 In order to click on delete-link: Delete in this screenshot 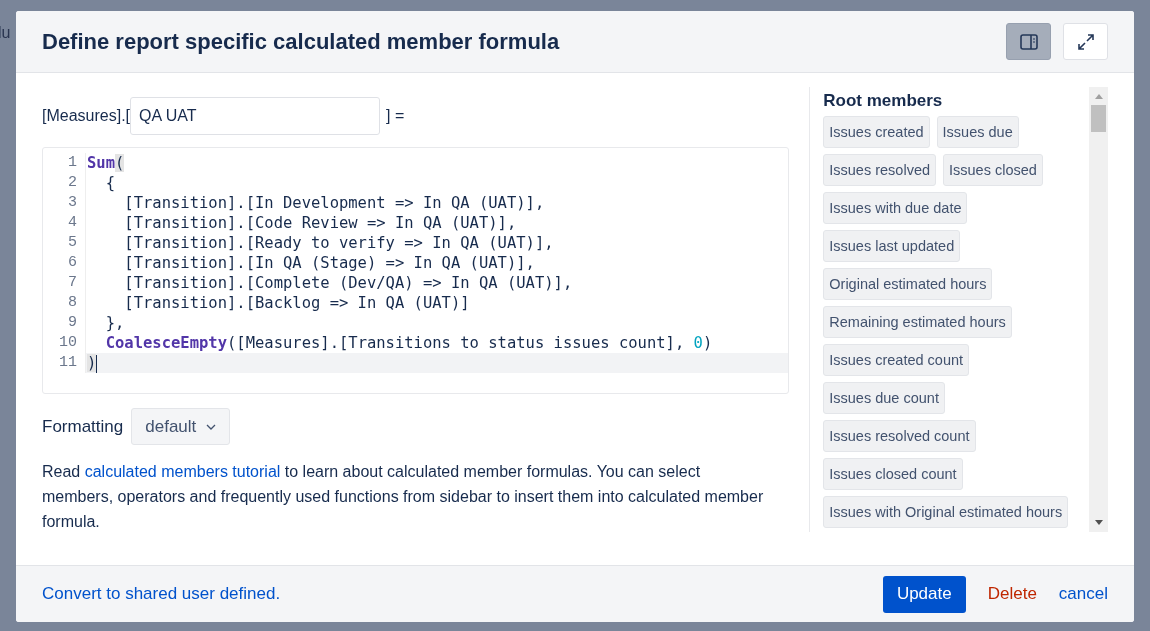, I will do `click(1012, 594)`.